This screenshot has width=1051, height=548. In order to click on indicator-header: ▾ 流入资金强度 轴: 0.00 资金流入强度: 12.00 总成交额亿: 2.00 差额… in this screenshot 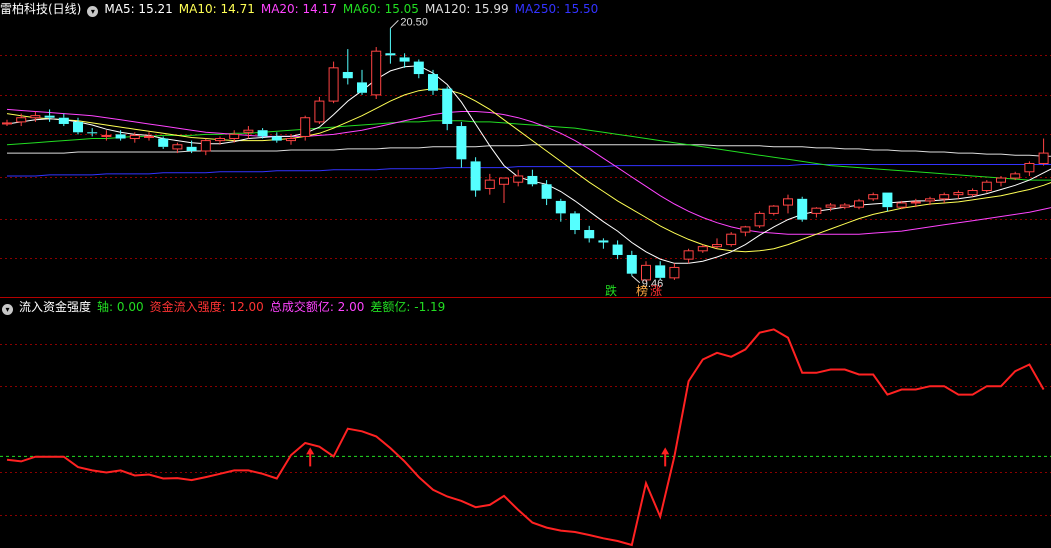, I will do `click(225, 307)`.